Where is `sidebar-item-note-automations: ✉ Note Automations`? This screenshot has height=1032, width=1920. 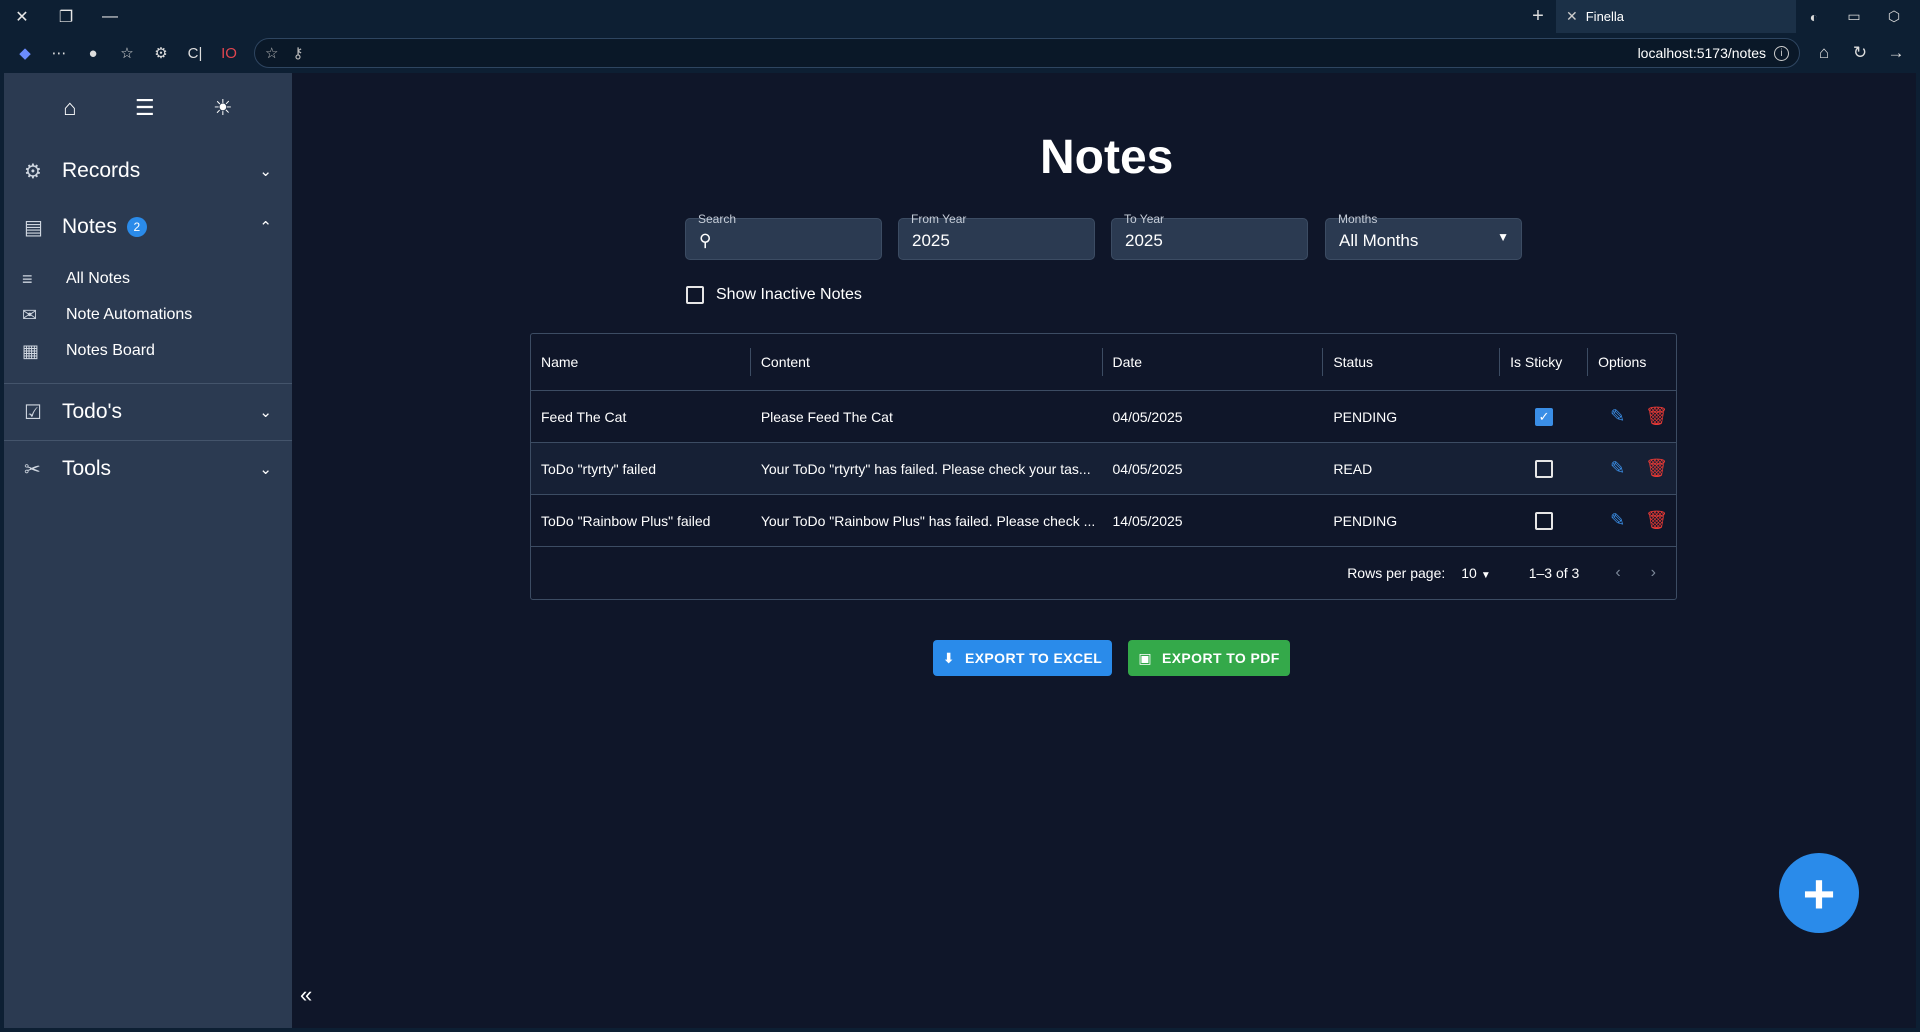 sidebar-item-note-automations: ✉ Note Automations is located at coordinates (148, 315).